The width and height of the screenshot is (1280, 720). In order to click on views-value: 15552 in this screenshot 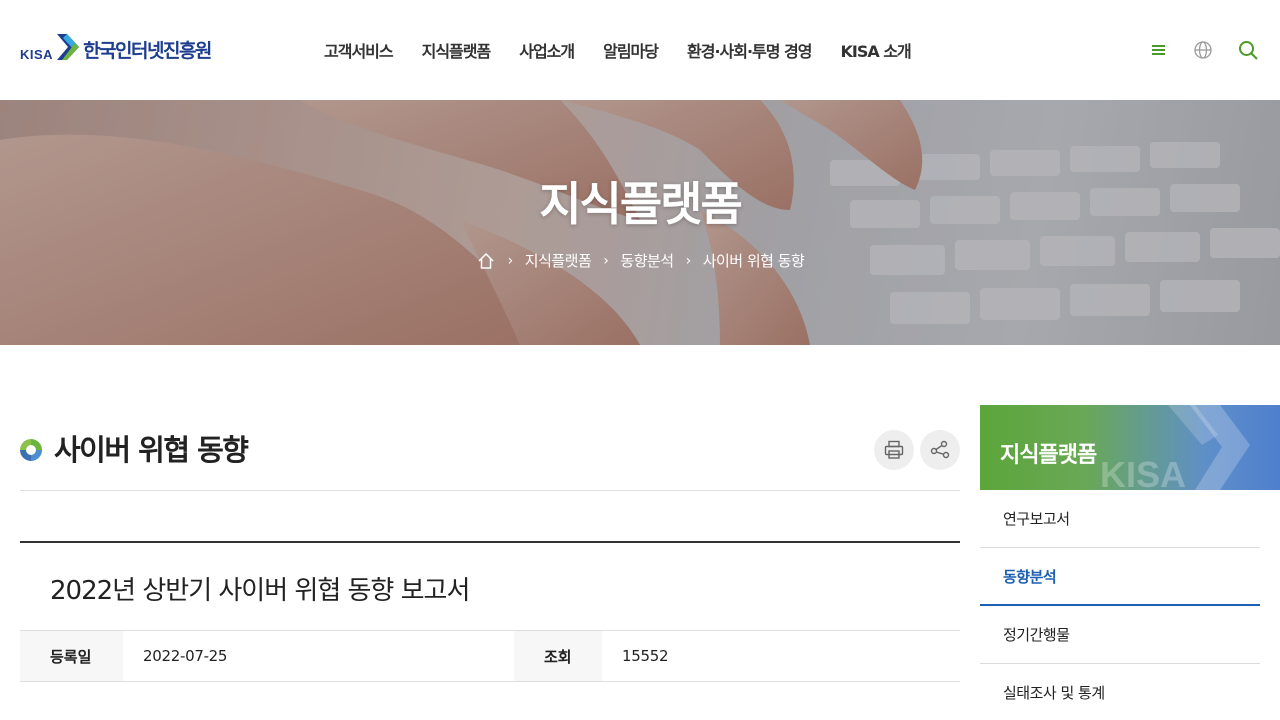, I will do `click(645, 656)`.